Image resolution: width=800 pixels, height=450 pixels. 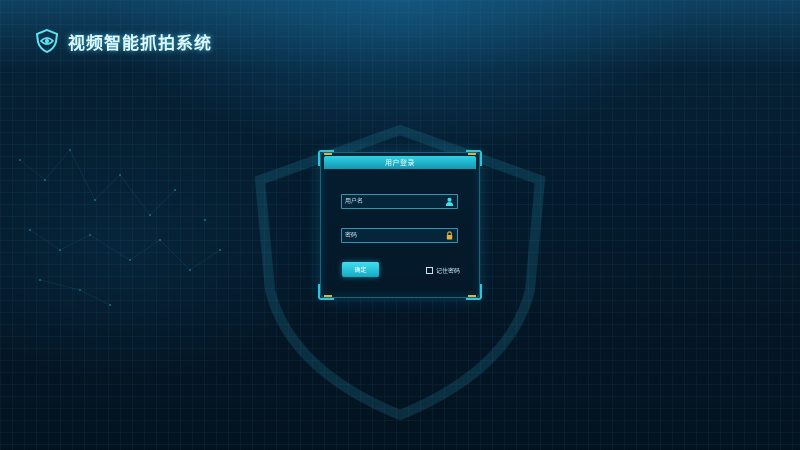 I want to click on network-dots-decoration, so click(x=120, y=227).